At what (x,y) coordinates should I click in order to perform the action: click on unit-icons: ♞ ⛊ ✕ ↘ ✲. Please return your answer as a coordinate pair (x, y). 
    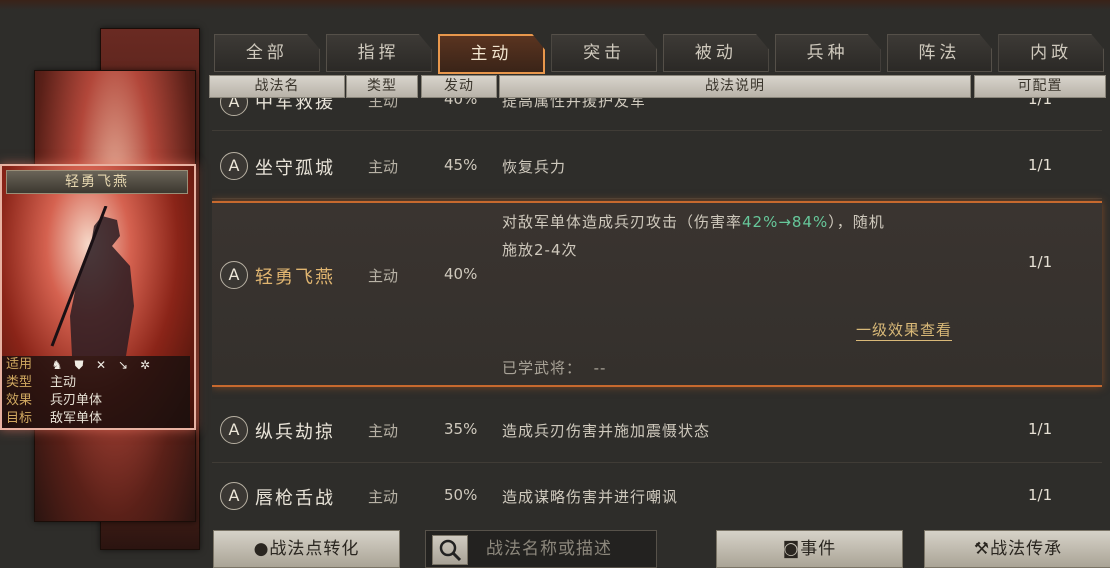
    Looking at the image, I should click on (101, 365).